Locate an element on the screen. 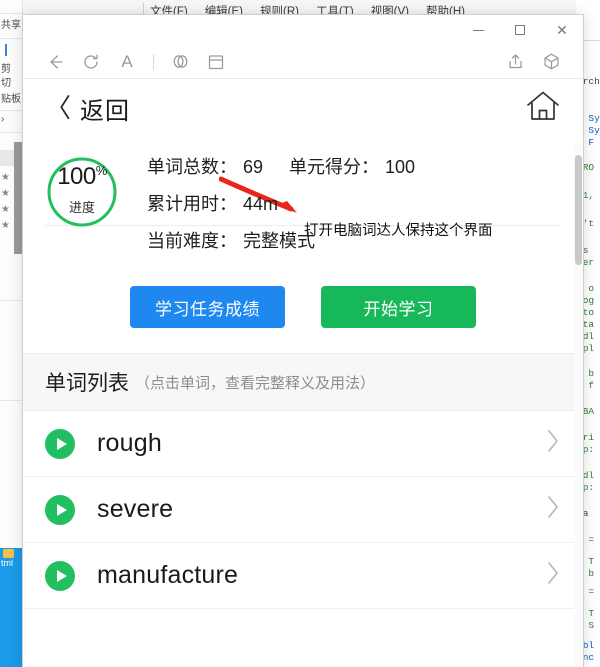 Image resolution: width=600 pixels, height=667 pixels. font-size-icon: A is located at coordinates (127, 62).